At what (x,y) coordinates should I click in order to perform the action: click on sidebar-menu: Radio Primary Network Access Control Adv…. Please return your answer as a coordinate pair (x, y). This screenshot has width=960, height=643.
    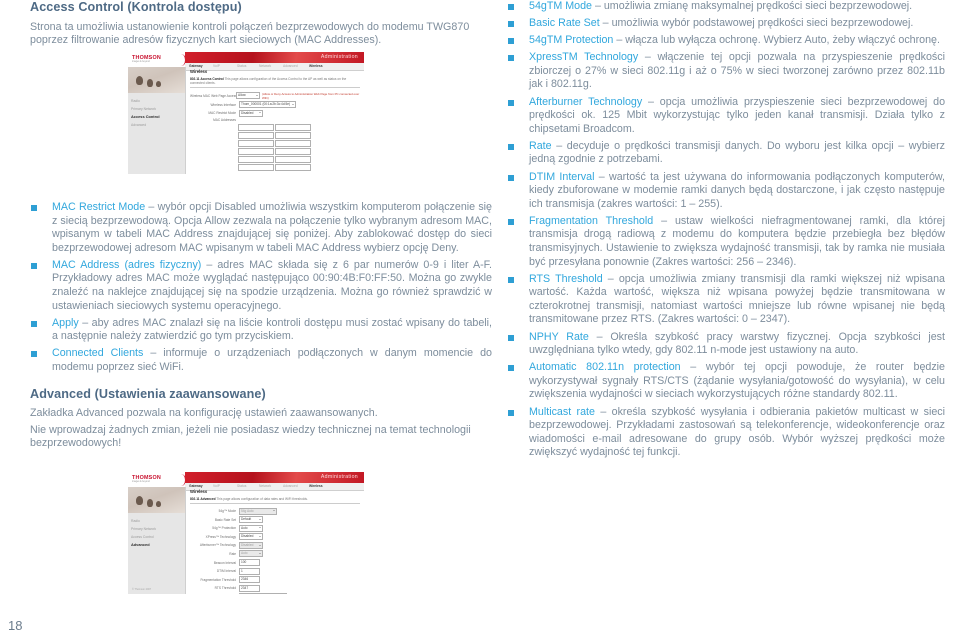
    Looking at the image, I should click on (157, 113).